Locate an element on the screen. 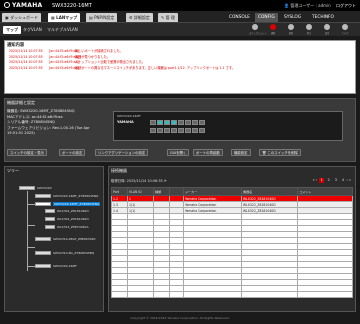  page-button: 4 is located at coordinates (342, 180).